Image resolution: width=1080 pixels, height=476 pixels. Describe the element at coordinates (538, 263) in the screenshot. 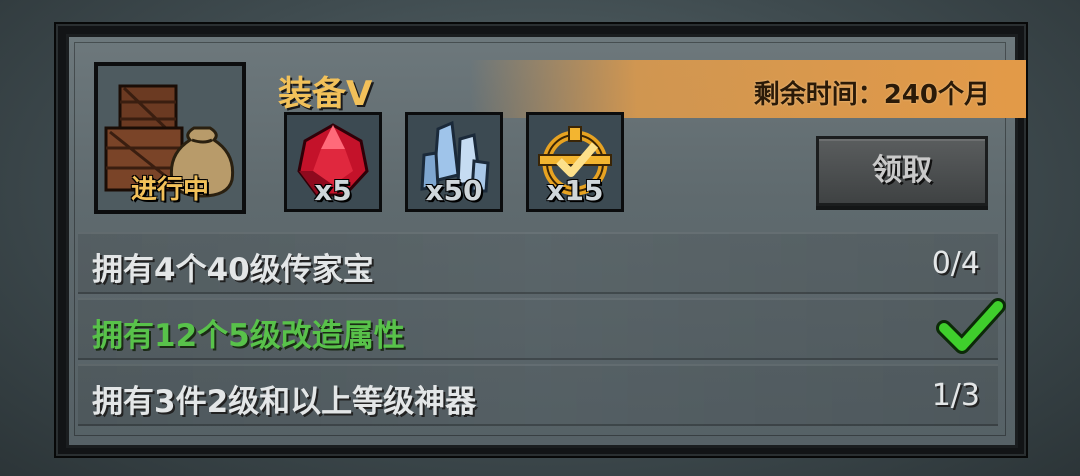

I see `task-row: 拥有4个40级传家宝 0/4` at that location.